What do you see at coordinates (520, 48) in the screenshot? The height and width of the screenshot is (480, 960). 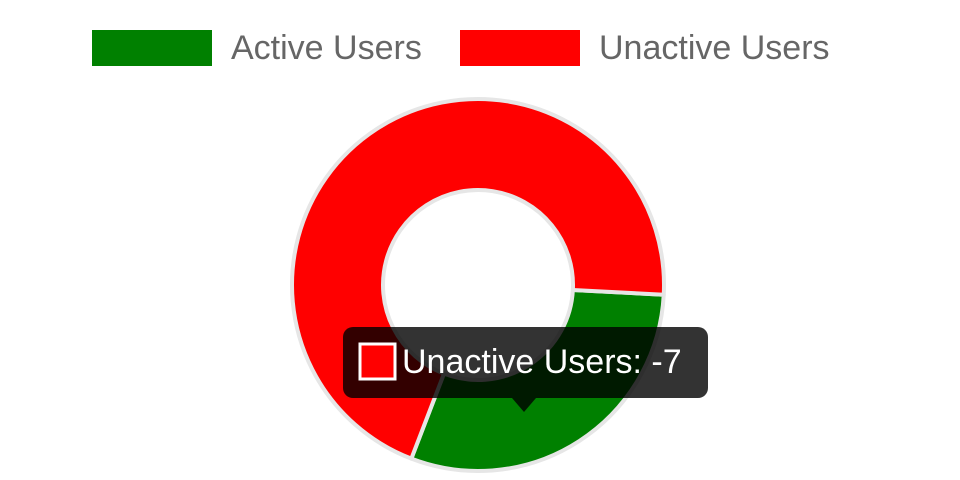 I see `legend-swatch-unactive-users` at bounding box center [520, 48].